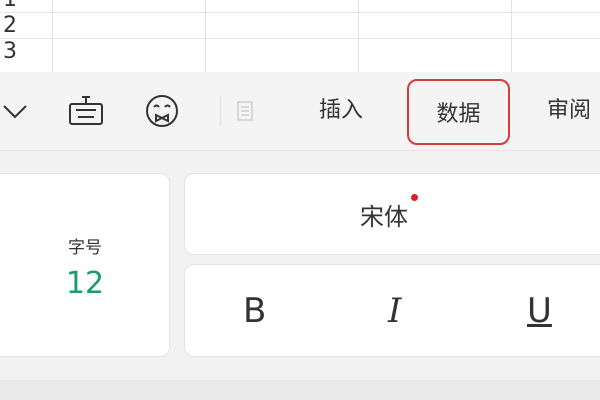 This screenshot has width=600, height=400. I want to click on bottom-bar, so click(300, 390).